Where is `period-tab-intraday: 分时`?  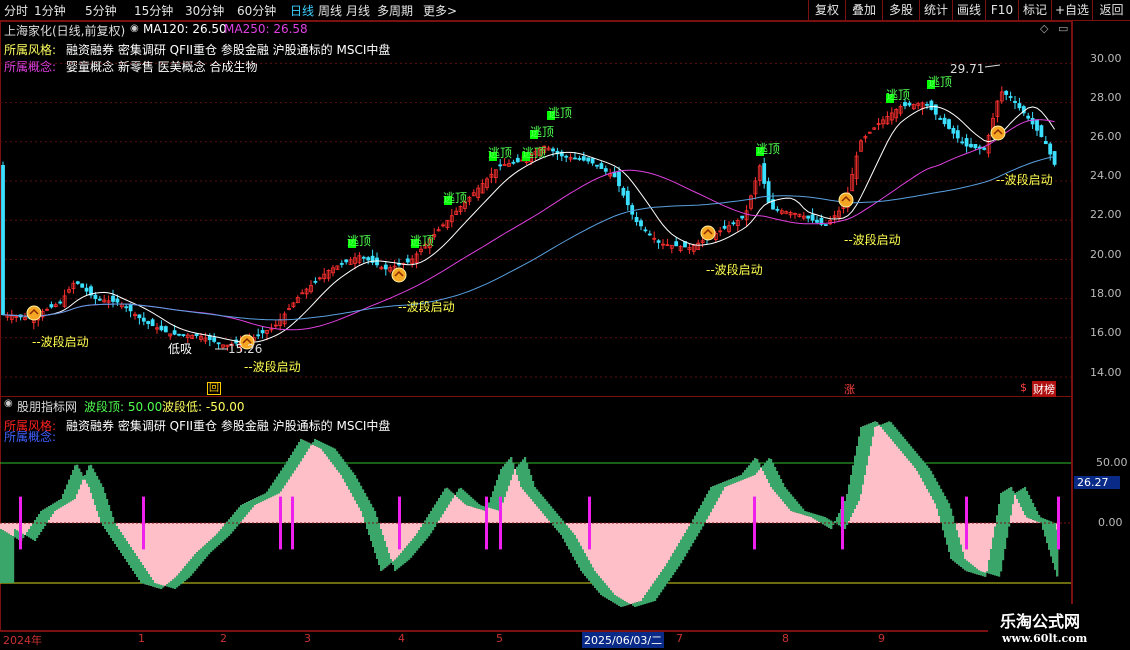 period-tab-intraday: 分时 is located at coordinates (16, 10).